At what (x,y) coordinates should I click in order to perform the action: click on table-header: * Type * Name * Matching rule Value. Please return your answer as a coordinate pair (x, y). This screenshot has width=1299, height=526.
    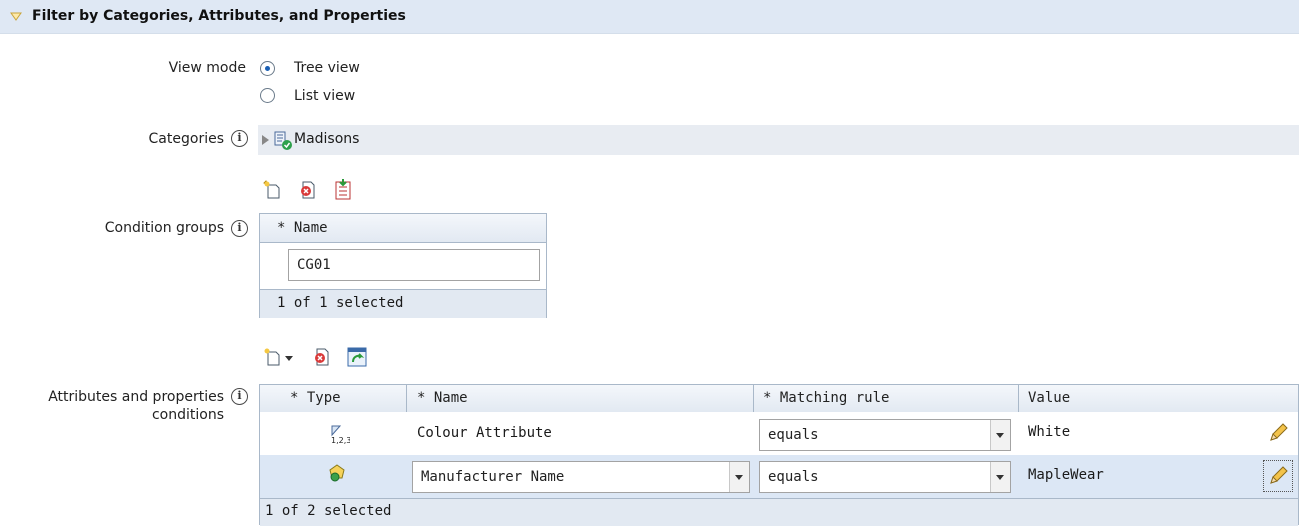
    Looking at the image, I should click on (779, 399).